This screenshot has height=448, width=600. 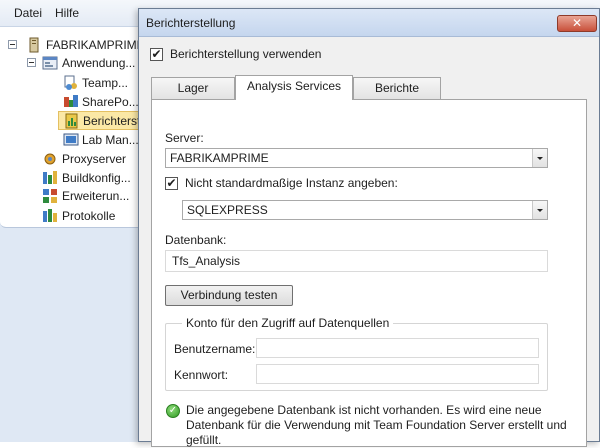 I want to click on tree-item-logs: Protokolle, so click(x=74, y=216).